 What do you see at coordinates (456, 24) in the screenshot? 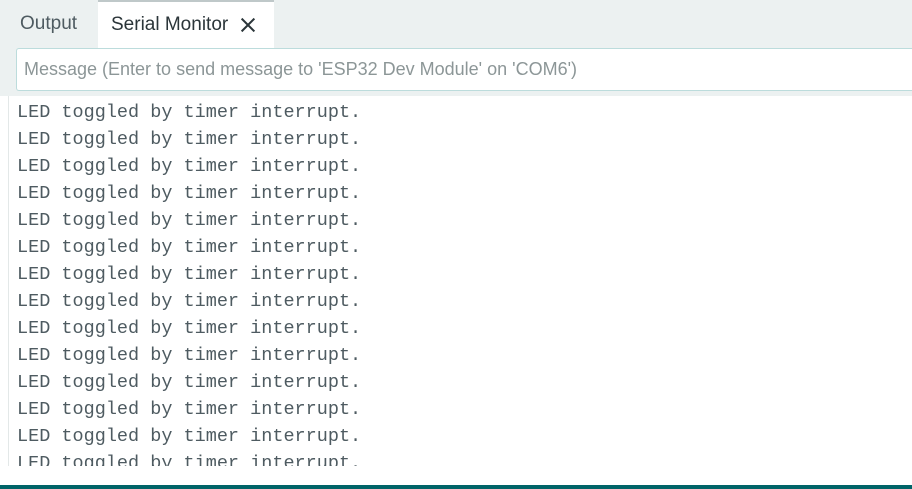
I see `panel-tabbar: Output Serial Monitor` at bounding box center [456, 24].